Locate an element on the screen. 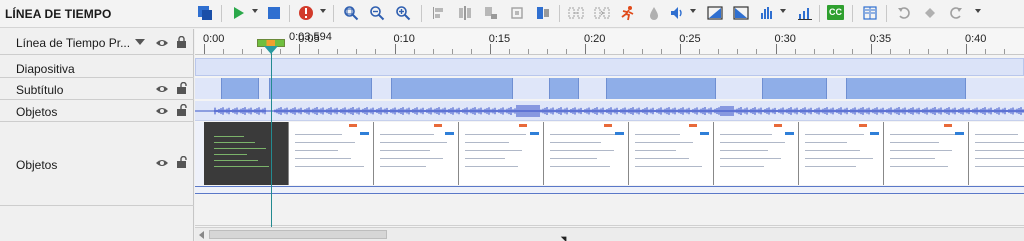 Image resolution: width=1024 pixels, height=241 pixels. closed-caption-icon: CC is located at coordinates (835, 12).